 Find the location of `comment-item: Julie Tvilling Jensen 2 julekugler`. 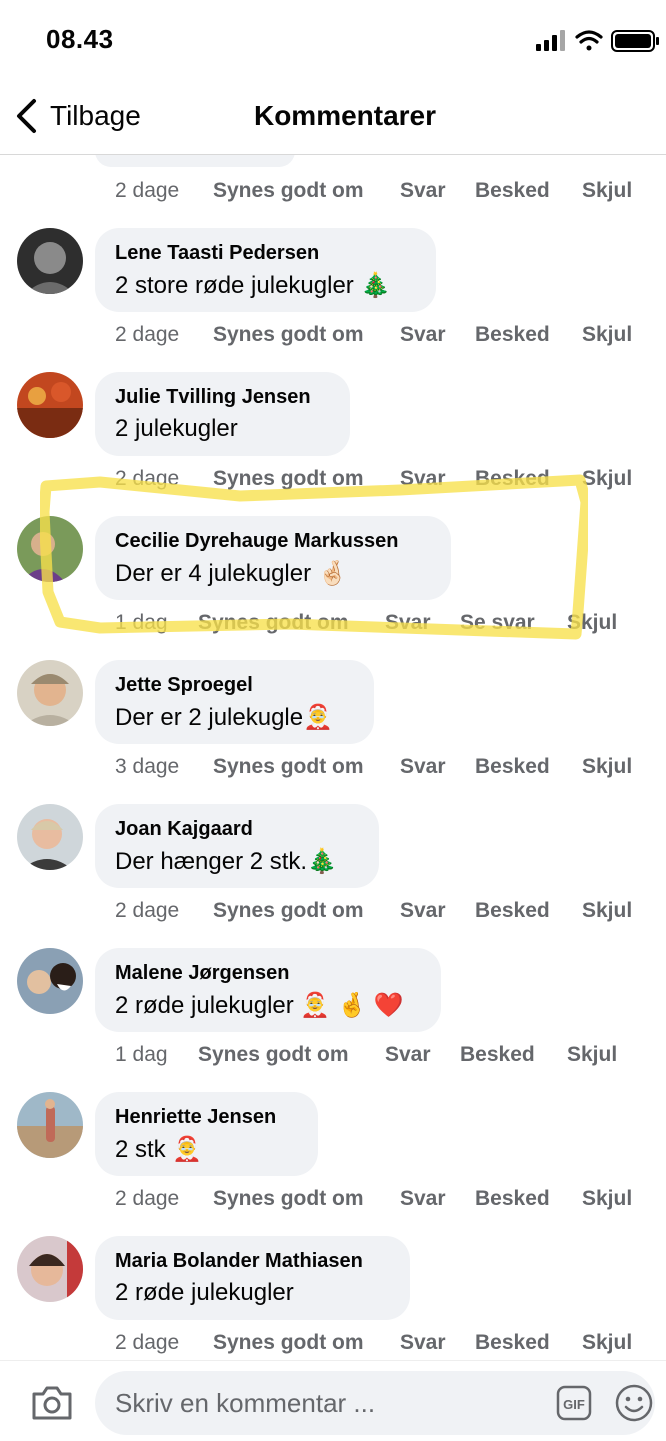

comment-item: Julie Tvilling Jensen 2 julekugler is located at coordinates (333, 417).